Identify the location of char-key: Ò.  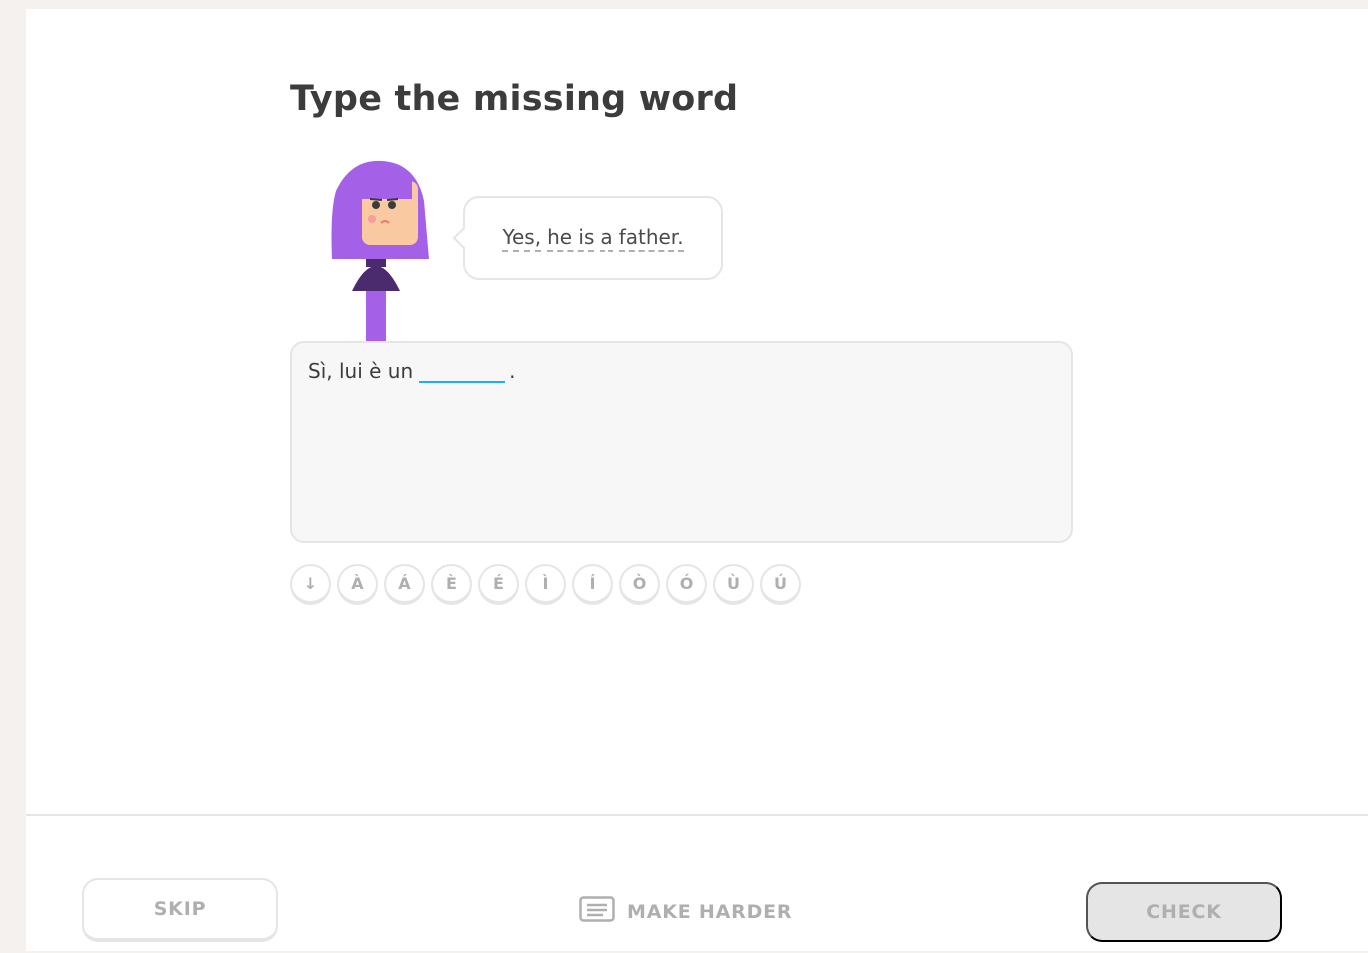
(639, 584).